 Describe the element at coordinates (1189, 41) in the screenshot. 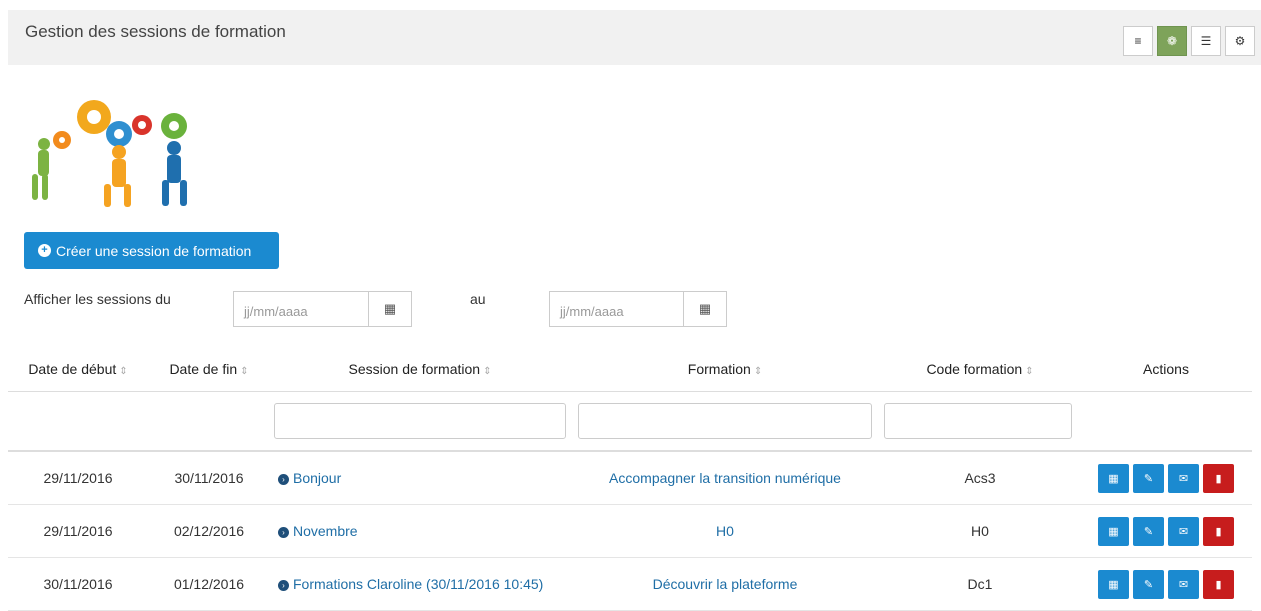

I see `view-switcher: ≡ ❁ ☰ ⚙` at that location.